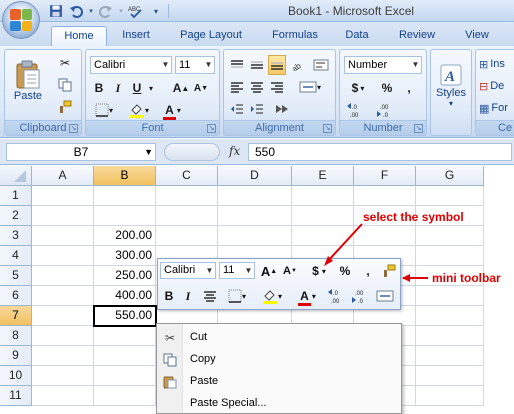 The height and width of the screenshot is (414, 514). What do you see at coordinates (279, 382) in the screenshot?
I see `context-menu-paste: Paste` at bounding box center [279, 382].